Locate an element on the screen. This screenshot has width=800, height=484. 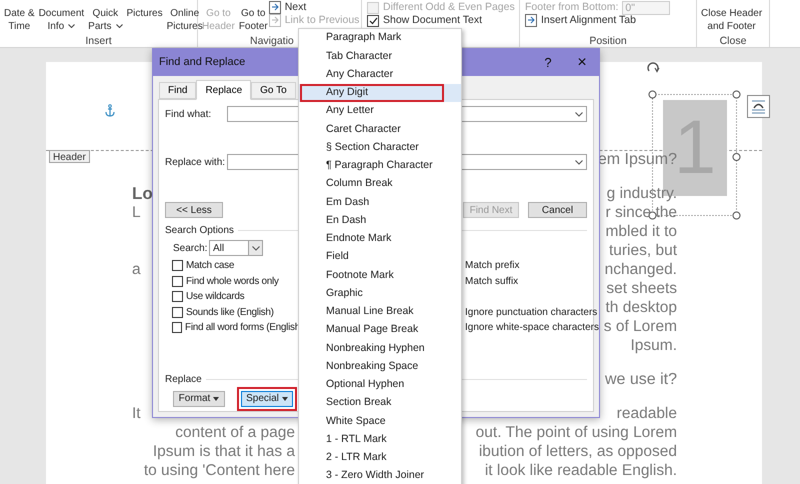
spin-label: Footer from Bottom: is located at coordinates (571, 7).